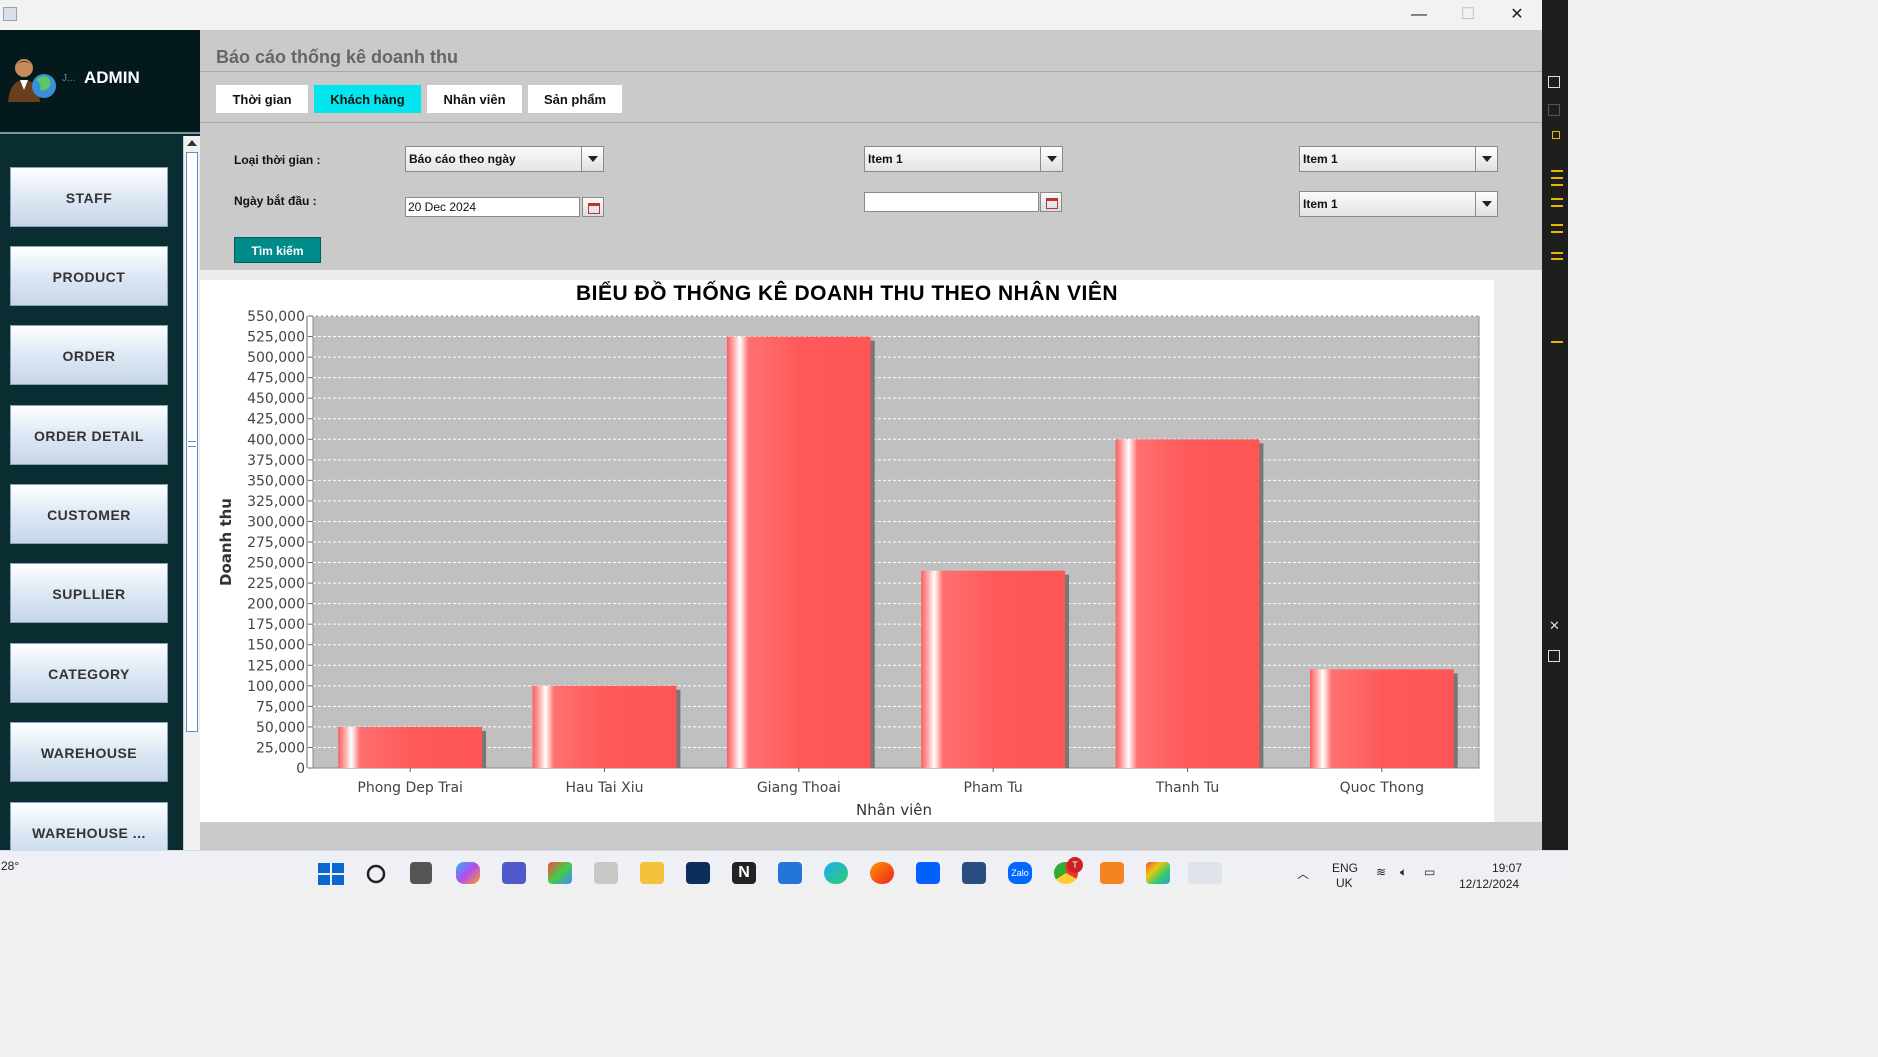 This screenshot has width=1878, height=1057. What do you see at coordinates (836, 873) in the screenshot?
I see `edge-icon` at bounding box center [836, 873].